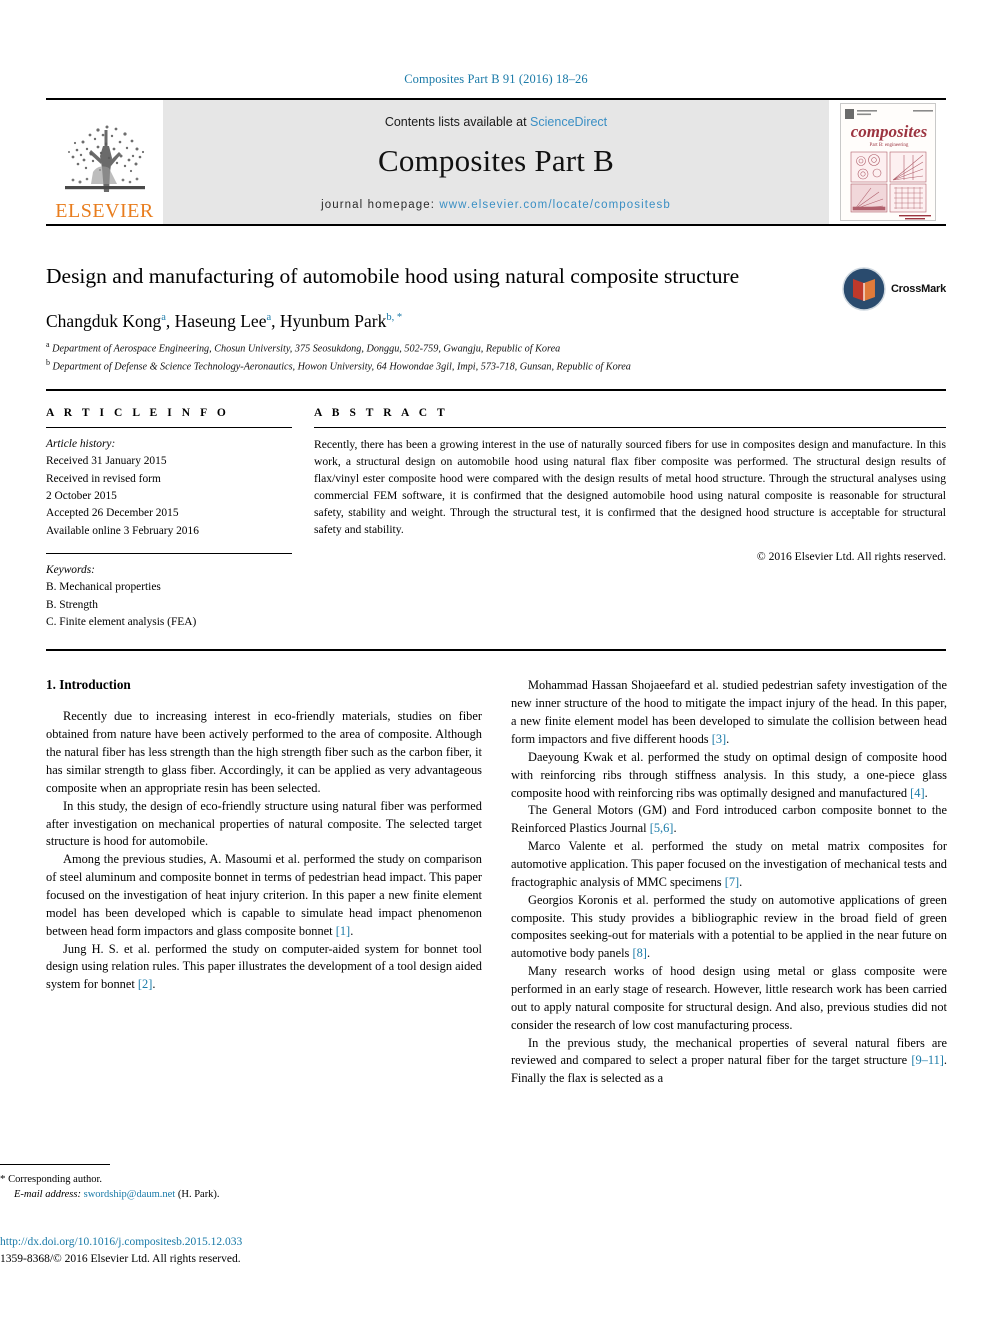  I want to click on body-top-rule, so click(496, 650).